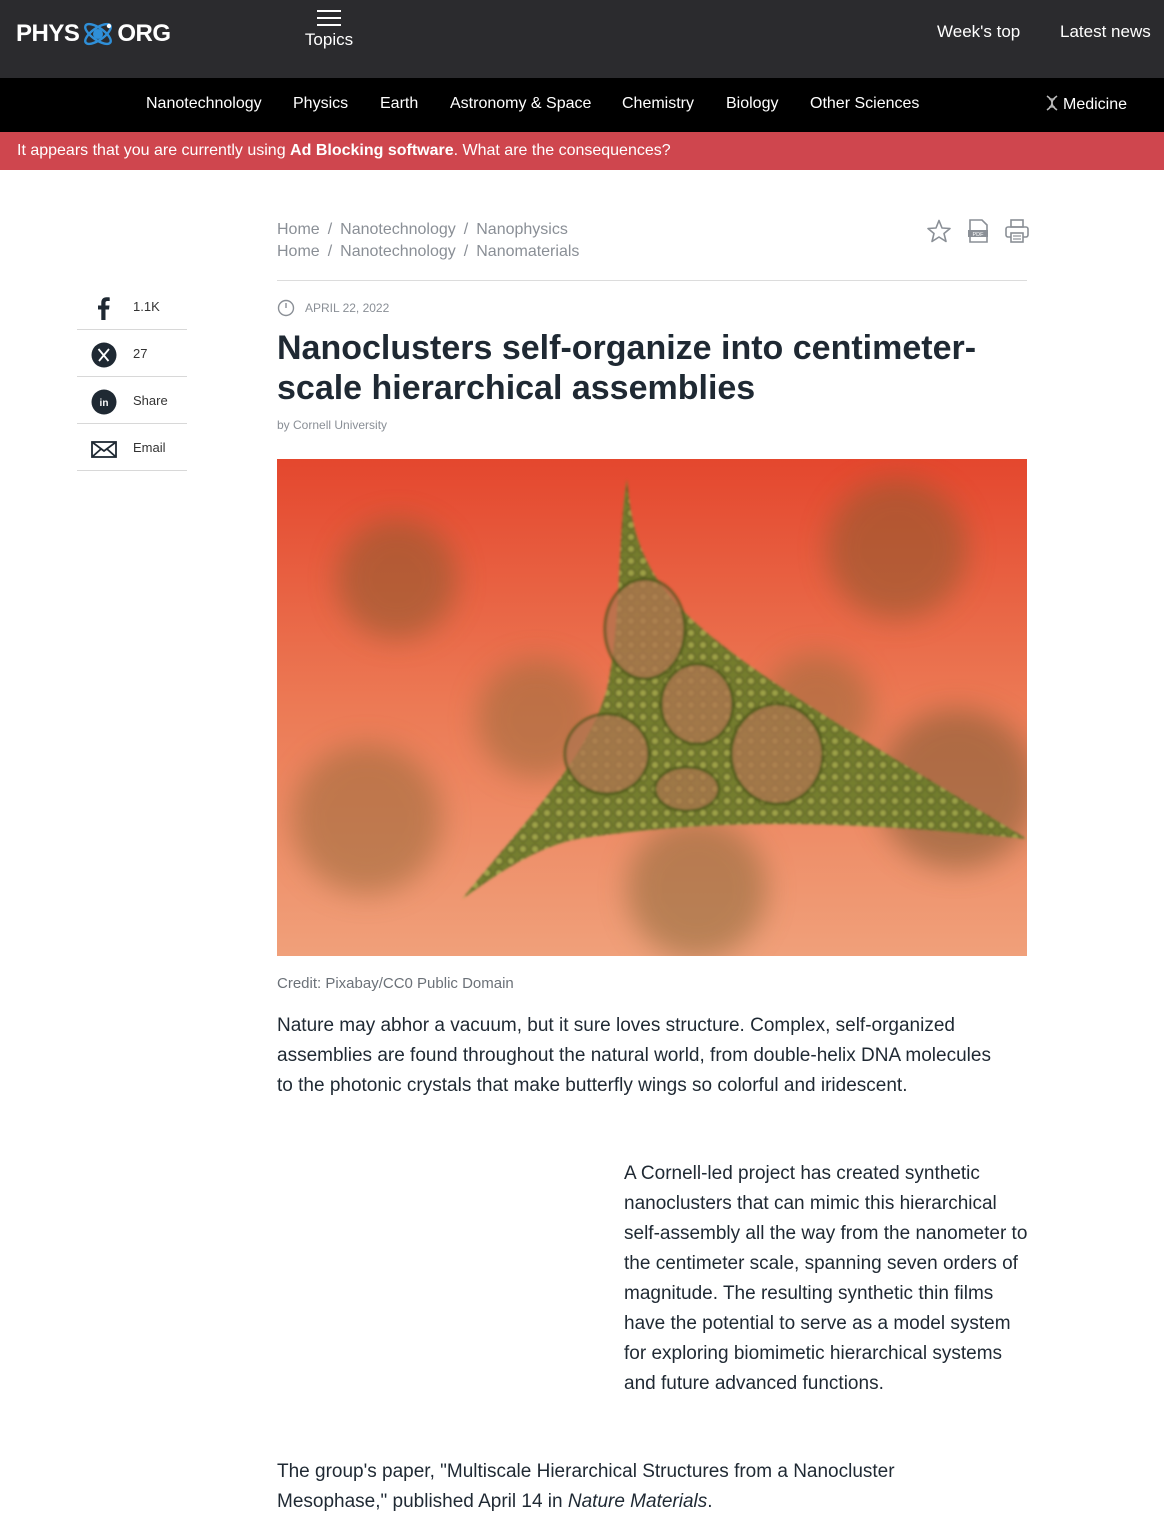 The width and height of the screenshot is (1164, 1528). I want to click on pdf-icon: PDF, so click(978, 231).